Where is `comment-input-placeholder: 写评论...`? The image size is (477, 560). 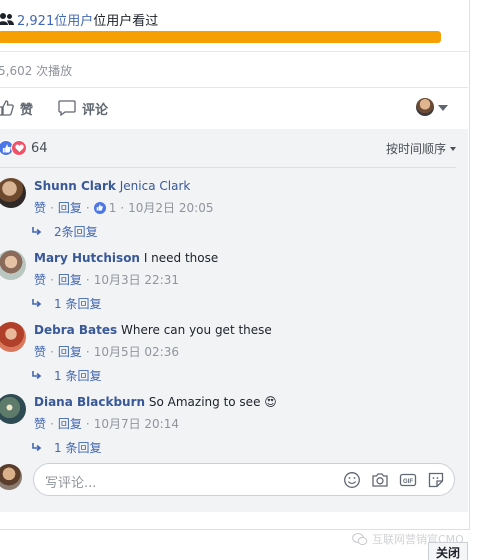
comment-input-placeholder: 写评论... is located at coordinates (71, 483).